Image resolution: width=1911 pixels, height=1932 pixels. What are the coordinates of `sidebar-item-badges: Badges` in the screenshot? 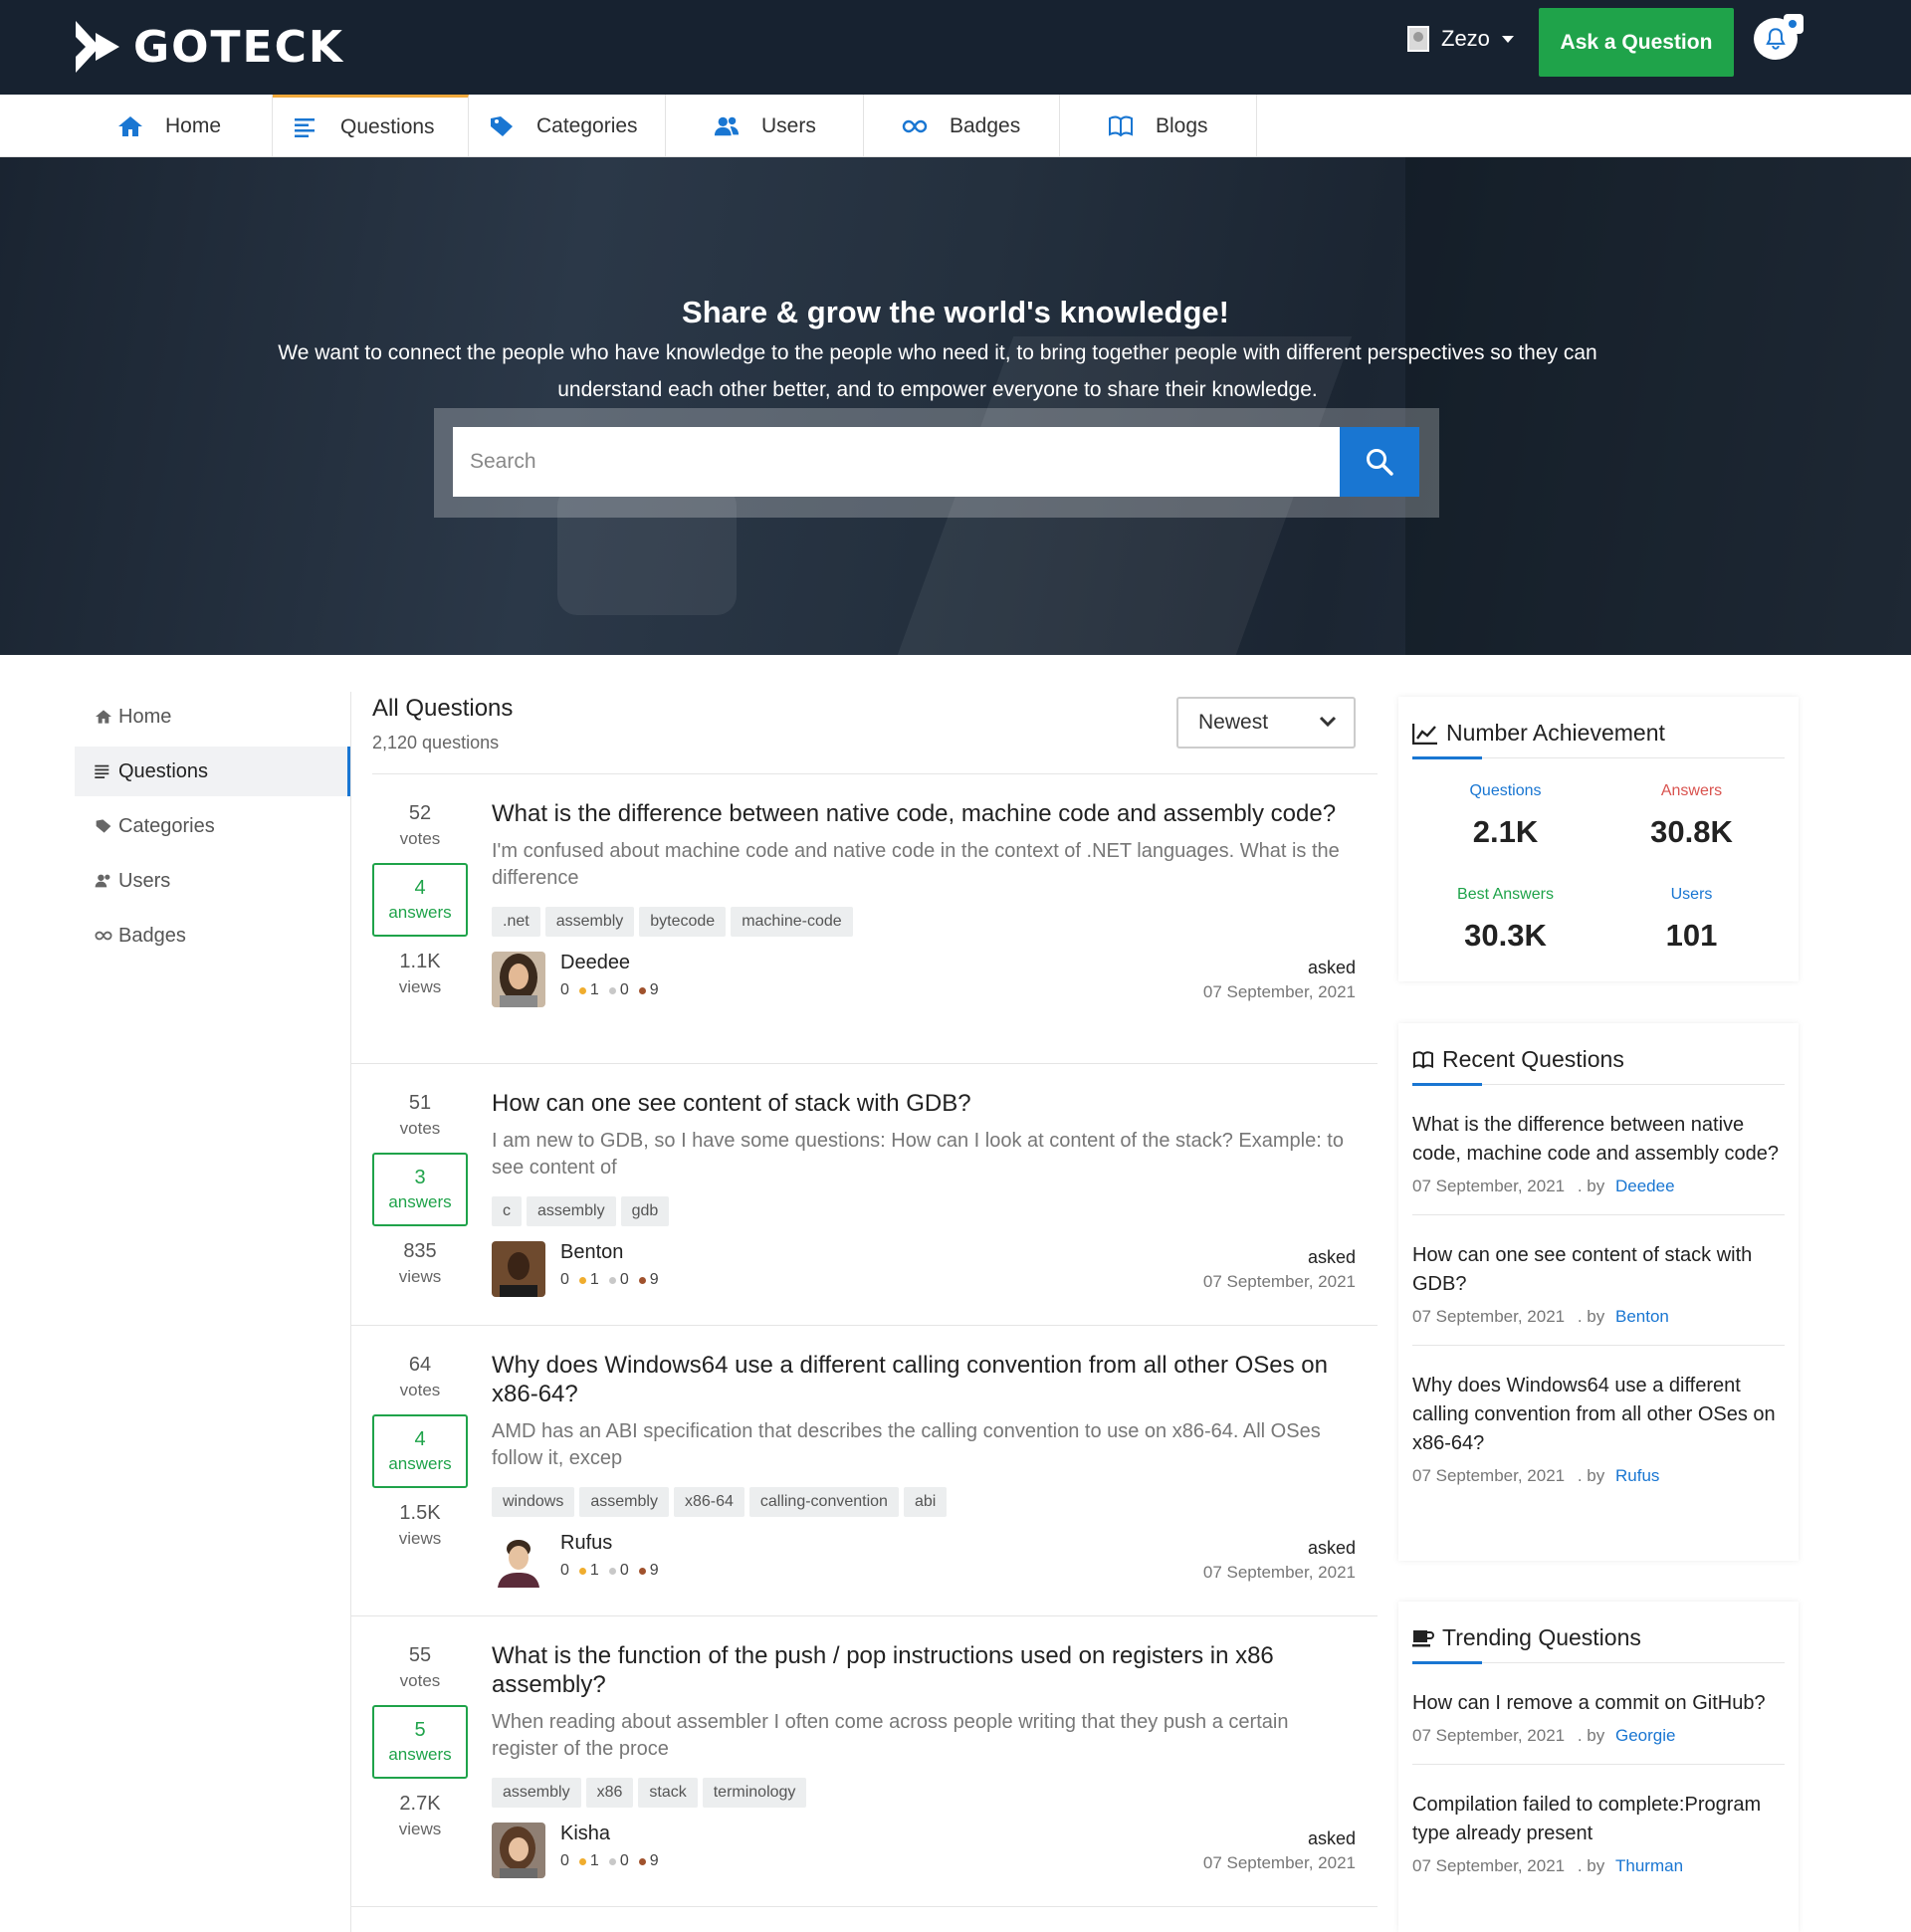 It's located at (212, 936).